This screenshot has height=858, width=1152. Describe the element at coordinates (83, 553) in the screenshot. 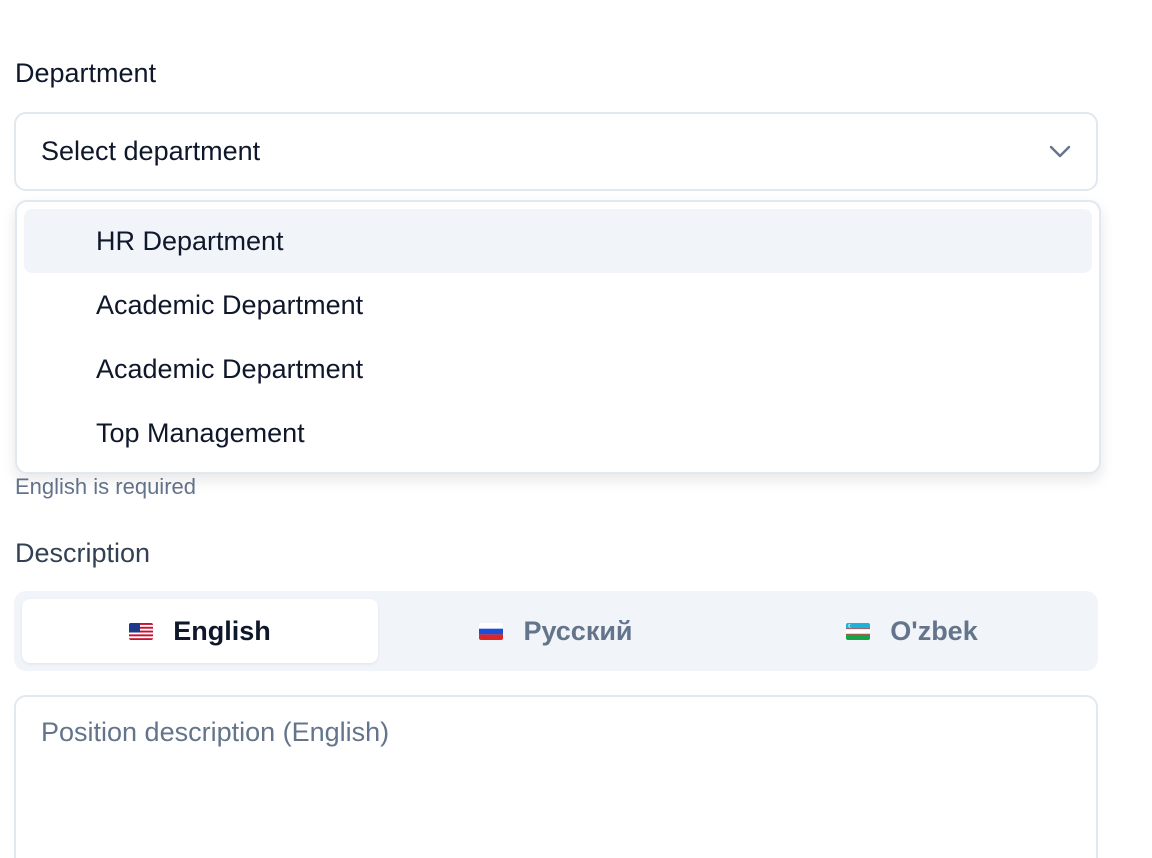

I see `description-label: Description` at that location.